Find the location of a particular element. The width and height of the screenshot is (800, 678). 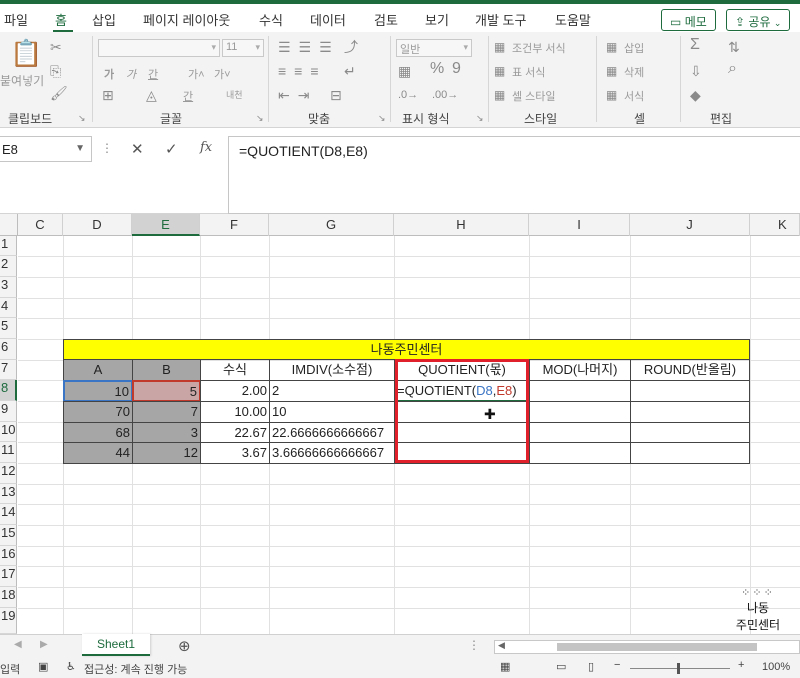

decrease-decimal-icon: .00→ is located at coordinates (445, 95).